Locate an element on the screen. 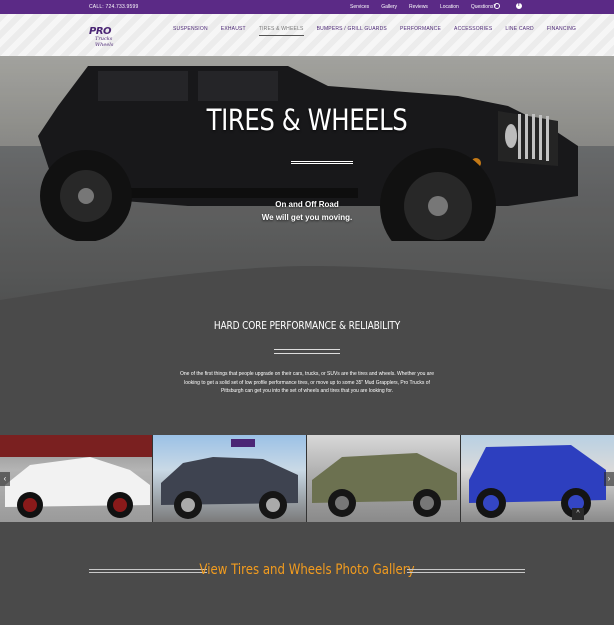 This screenshot has height=625, width=614. top-link-location: Location is located at coordinates (449, 7).